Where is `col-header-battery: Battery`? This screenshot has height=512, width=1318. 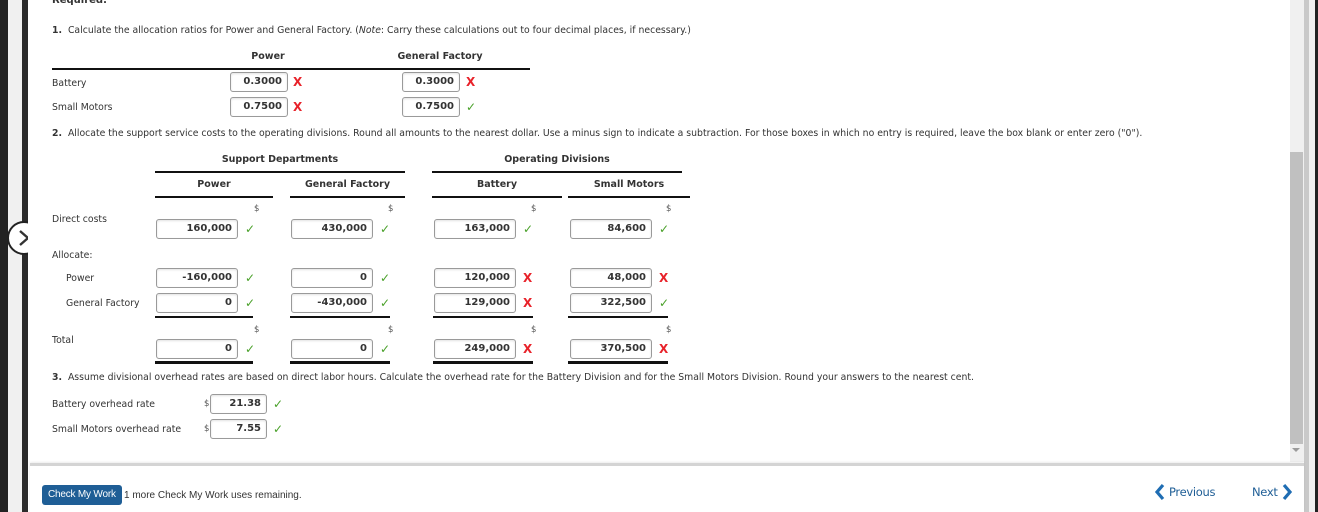
col-header-battery: Battery is located at coordinates (497, 184).